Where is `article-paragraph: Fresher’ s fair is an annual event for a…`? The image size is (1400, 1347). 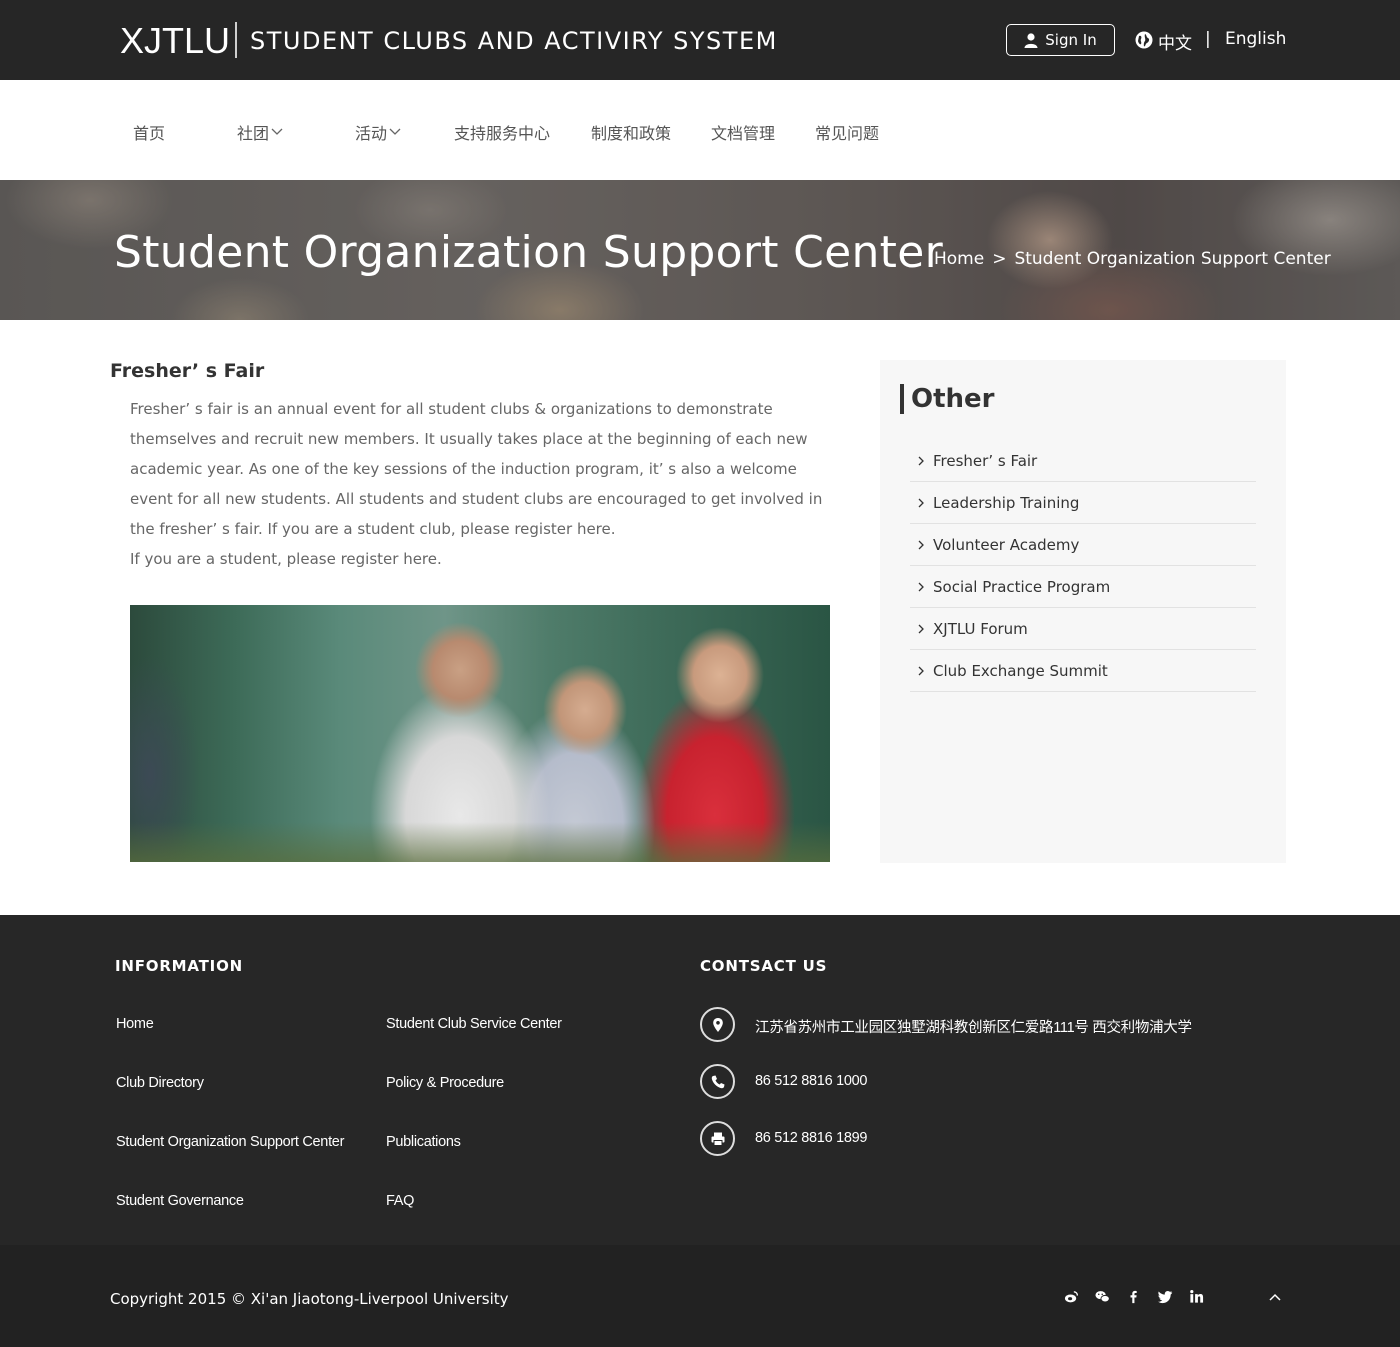 article-paragraph: Fresher’ s fair is an annual event for a… is located at coordinates (476, 469).